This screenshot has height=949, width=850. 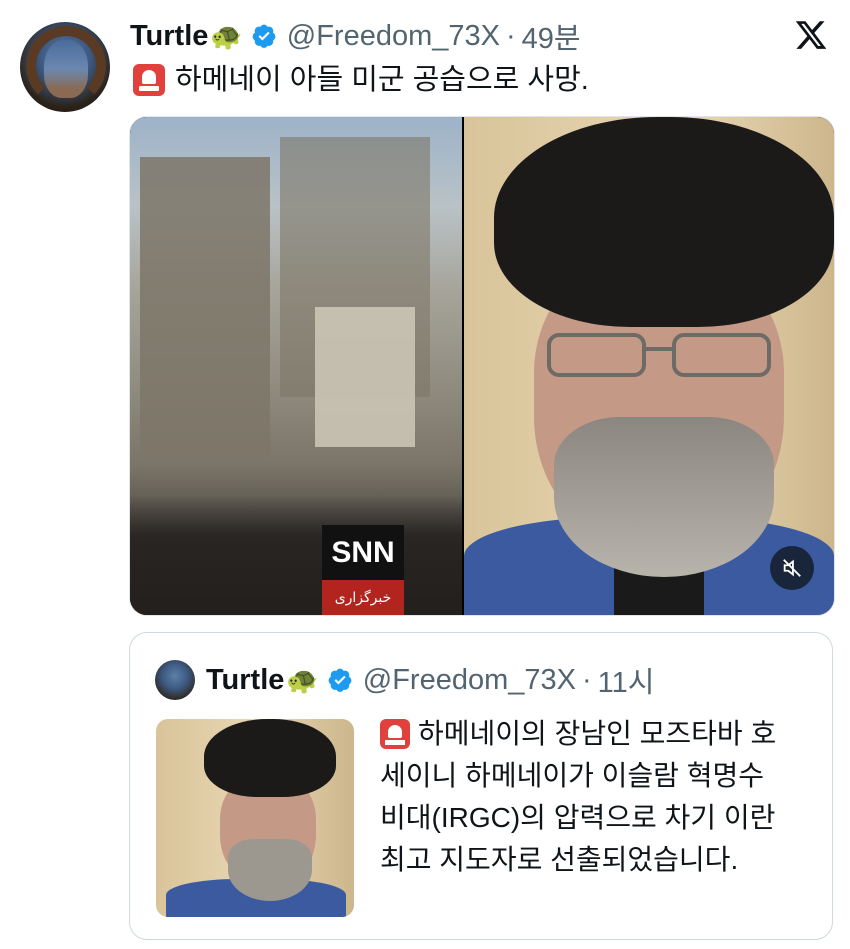 What do you see at coordinates (255, 818) in the screenshot?
I see `quoted-media-thumbnail` at bounding box center [255, 818].